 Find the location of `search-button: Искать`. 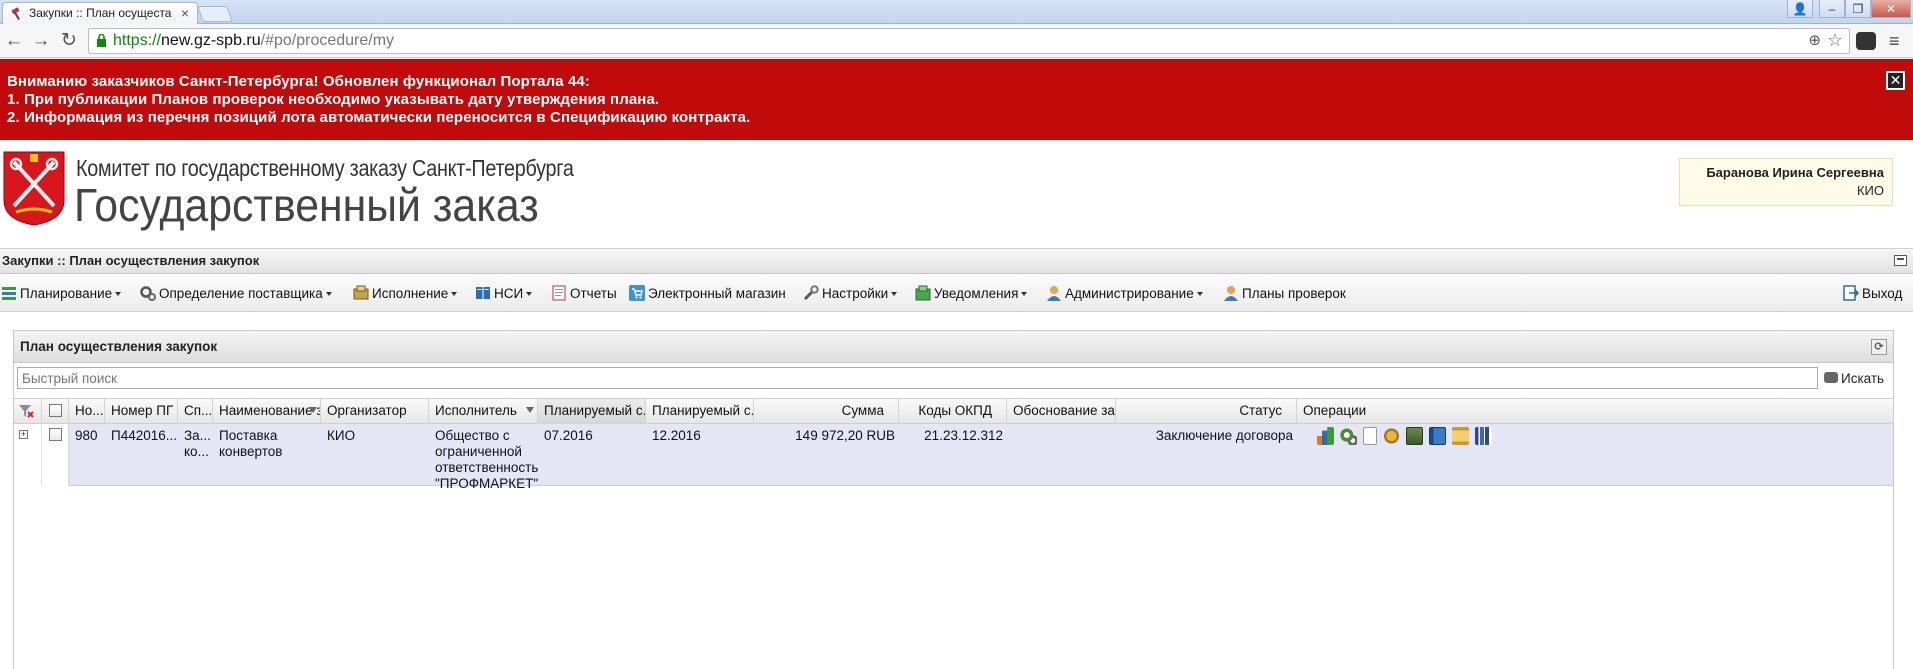

search-button: Искать is located at coordinates (1854, 379).